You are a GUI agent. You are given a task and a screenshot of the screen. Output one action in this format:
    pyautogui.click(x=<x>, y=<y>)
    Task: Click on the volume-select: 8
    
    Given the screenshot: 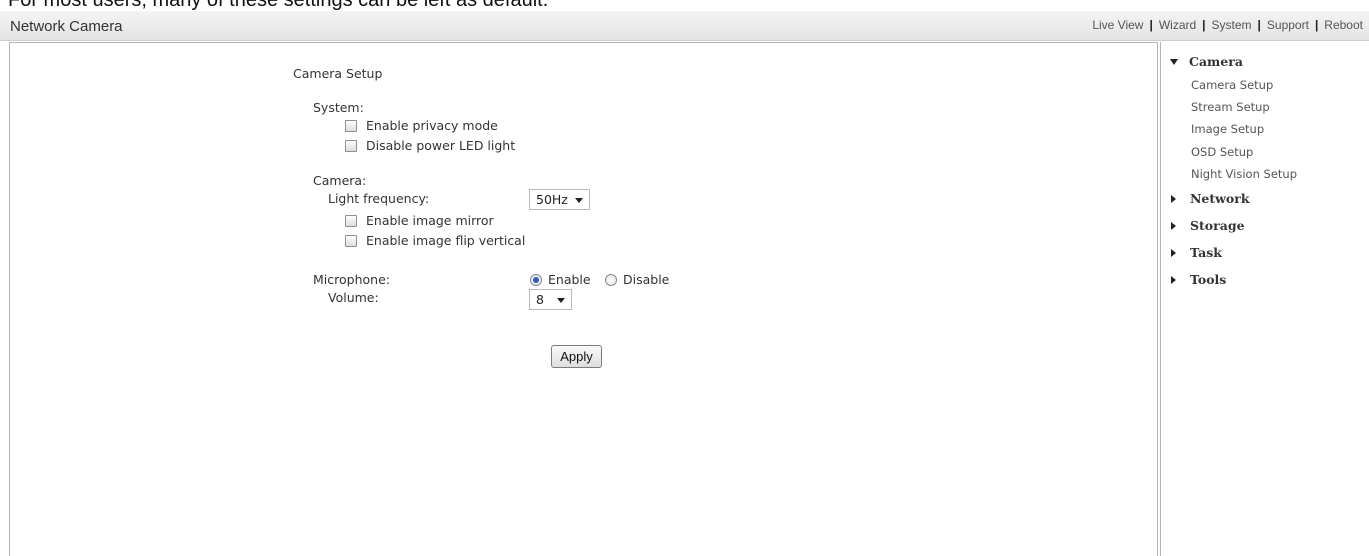 What is the action you would take?
    pyautogui.click(x=550, y=299)
    